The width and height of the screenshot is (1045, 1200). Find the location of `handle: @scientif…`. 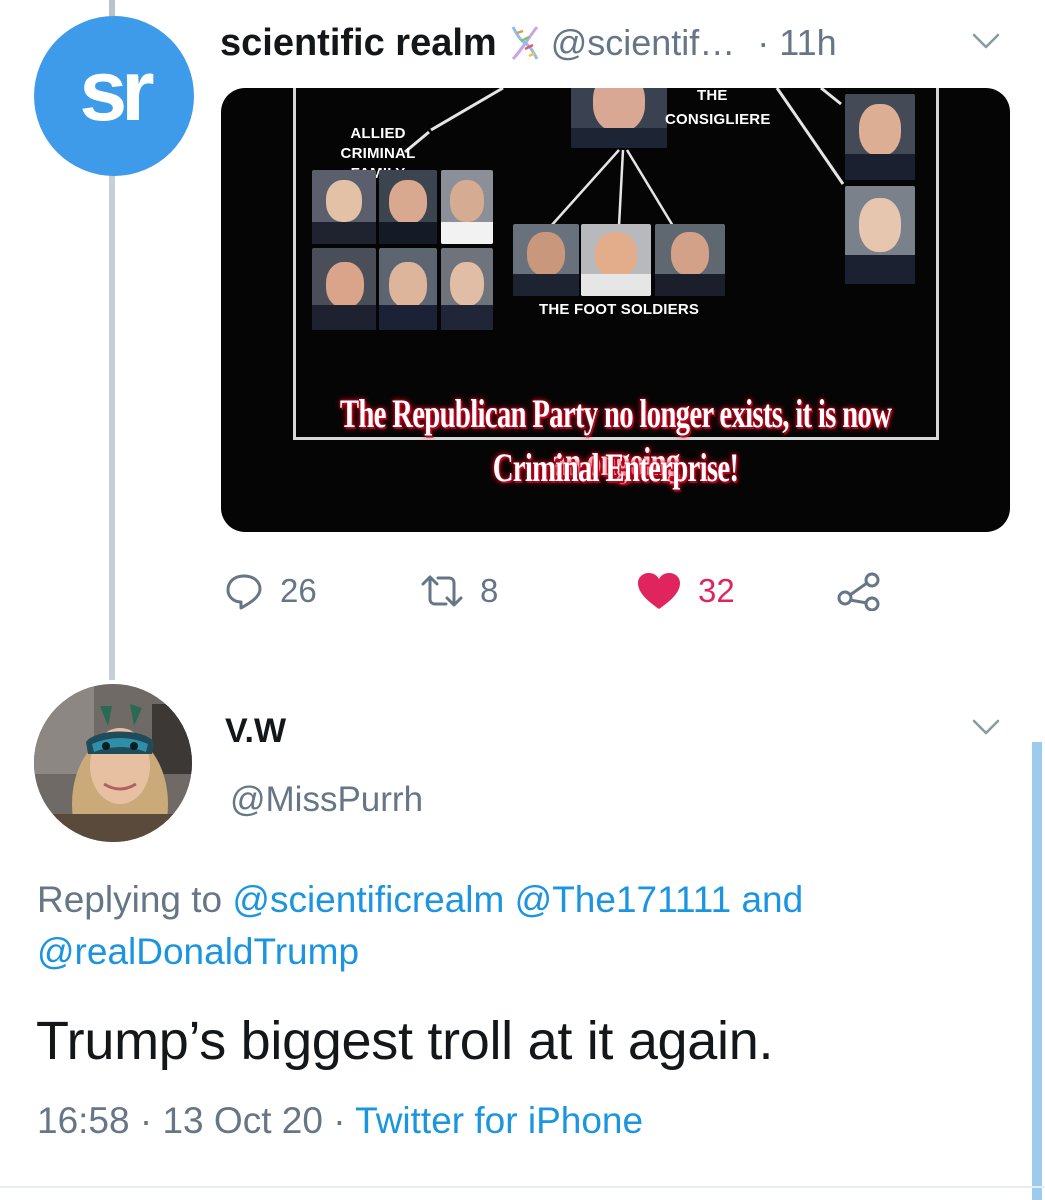

handle: @scientif… is located at coordinates (643, 43).